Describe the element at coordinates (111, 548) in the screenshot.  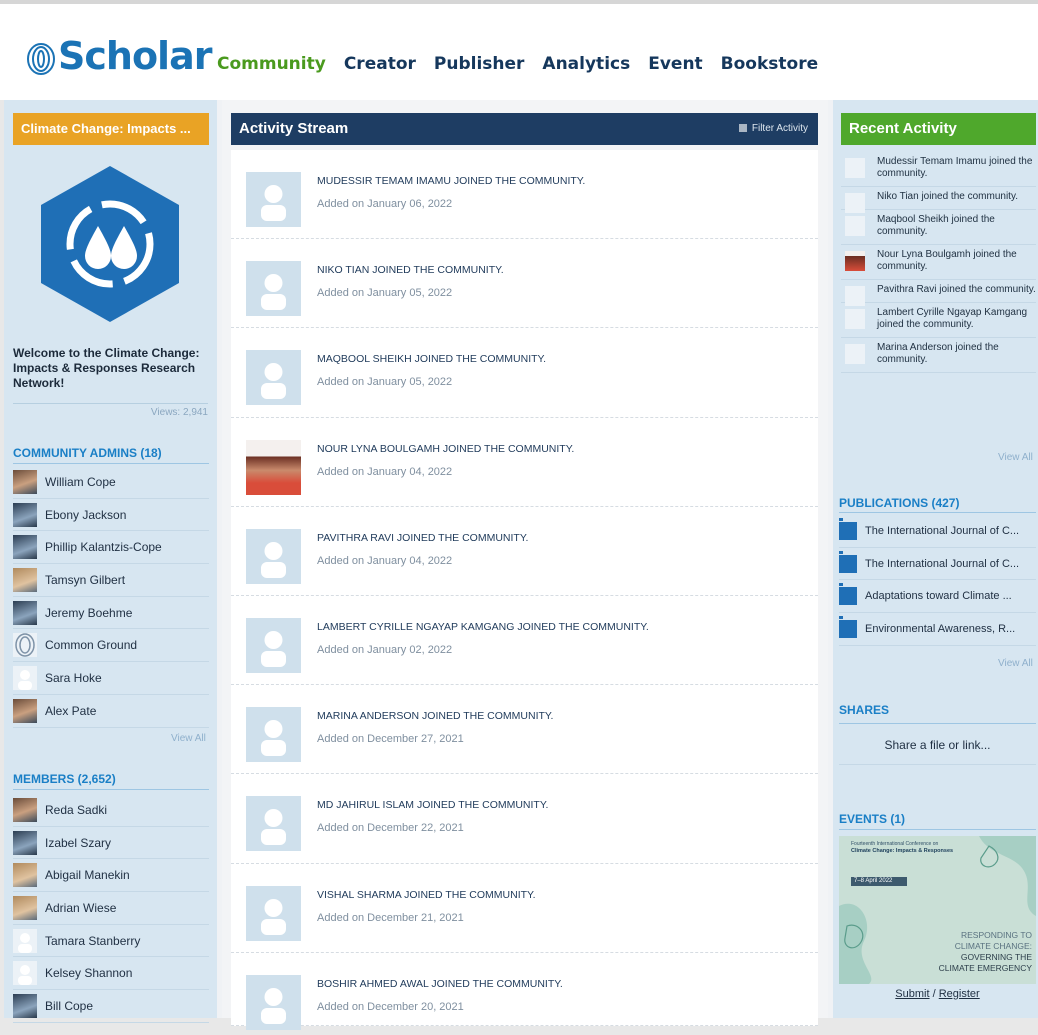
I see `list-item: Phillip Kalantzis-Cope` at that location.